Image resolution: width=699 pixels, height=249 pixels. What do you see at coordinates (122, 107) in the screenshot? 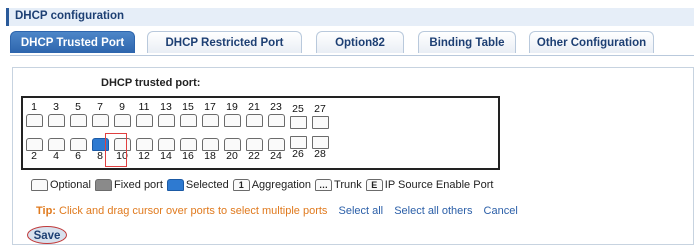
I see `port-number: 9` at bounding box center [122, 107].